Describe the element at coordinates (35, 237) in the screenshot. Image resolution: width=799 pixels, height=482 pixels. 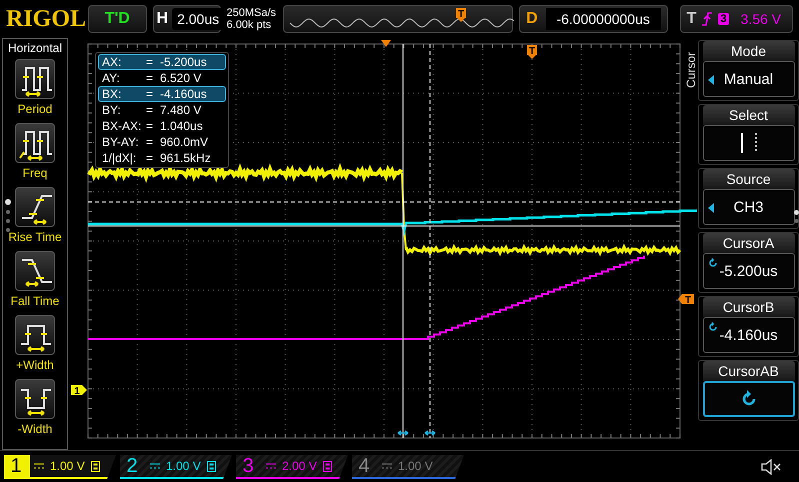
I see `measure-label: Rise Time` at that location.